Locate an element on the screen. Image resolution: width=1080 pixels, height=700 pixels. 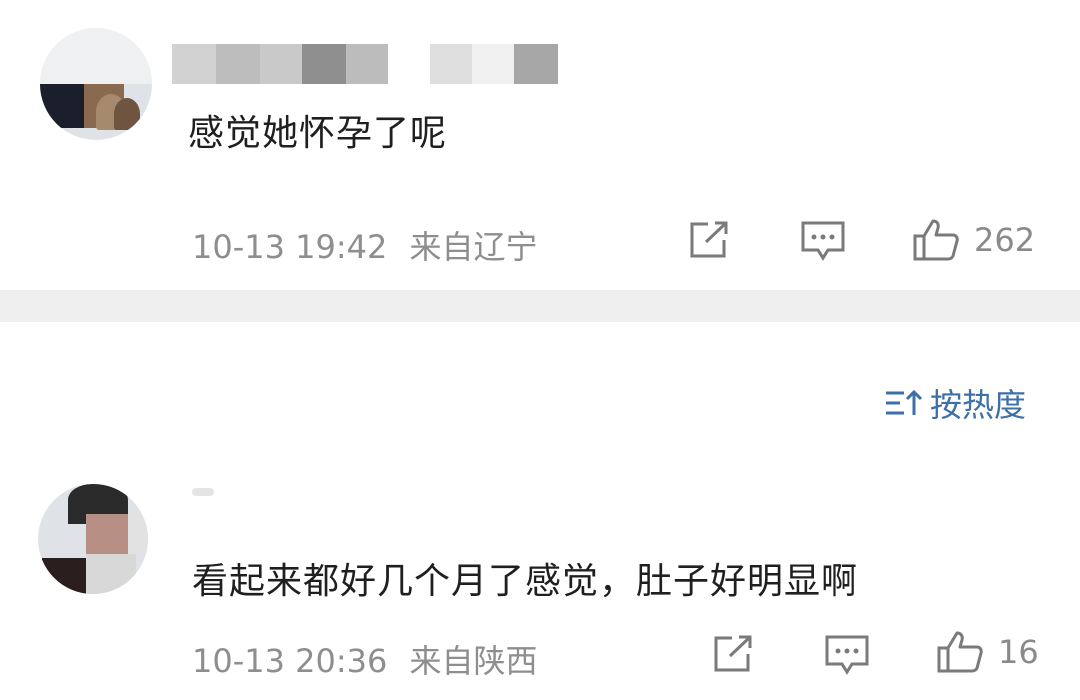
comment-location: 来自辽宁 is located at coordinates (473, 247).